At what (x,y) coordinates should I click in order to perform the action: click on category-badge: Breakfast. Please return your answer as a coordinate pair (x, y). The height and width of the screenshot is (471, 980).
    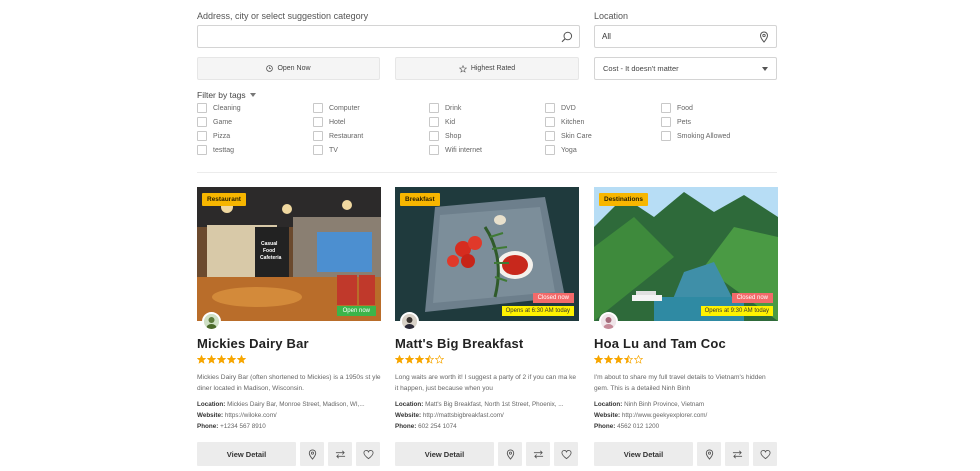
    Looking at the image, I should click on (420, 199).